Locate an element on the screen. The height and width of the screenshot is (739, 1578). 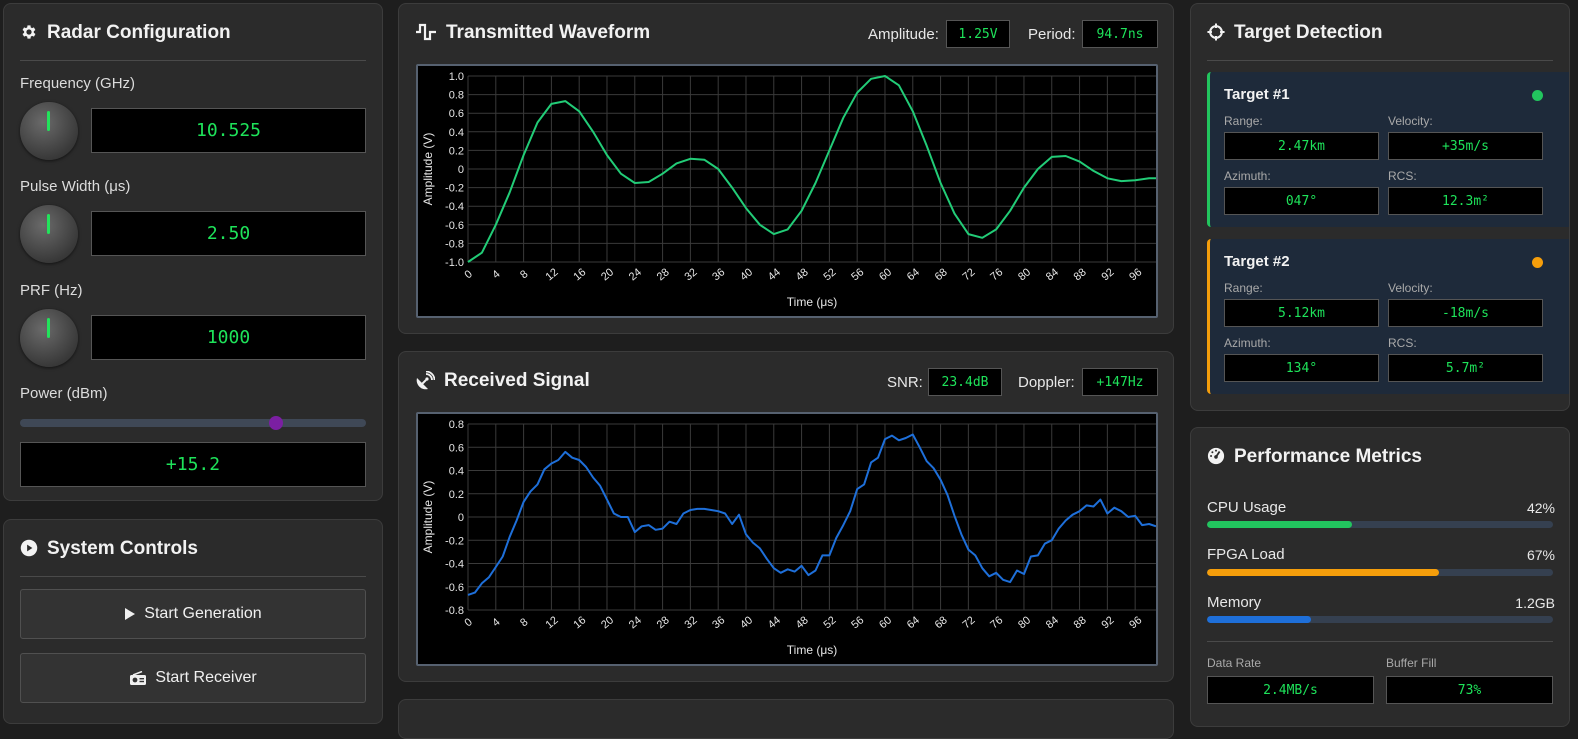
buffer-fill-label: Buffer Fill is located at coordinates (1411, 663).